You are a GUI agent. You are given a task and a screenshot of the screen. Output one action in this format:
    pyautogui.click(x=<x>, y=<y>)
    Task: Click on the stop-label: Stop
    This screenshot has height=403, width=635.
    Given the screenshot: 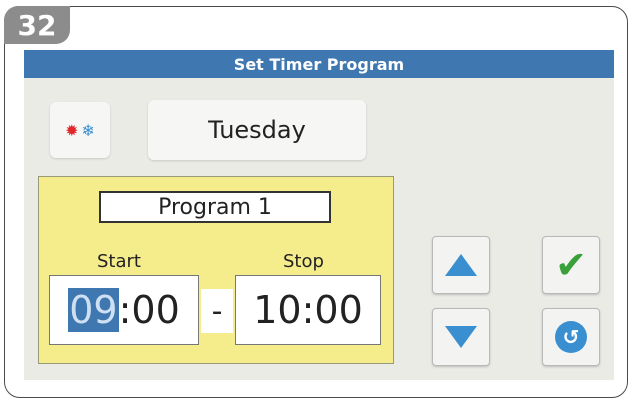 What is the action you would take?
    pyautogui.click(x=303, y=261)
    